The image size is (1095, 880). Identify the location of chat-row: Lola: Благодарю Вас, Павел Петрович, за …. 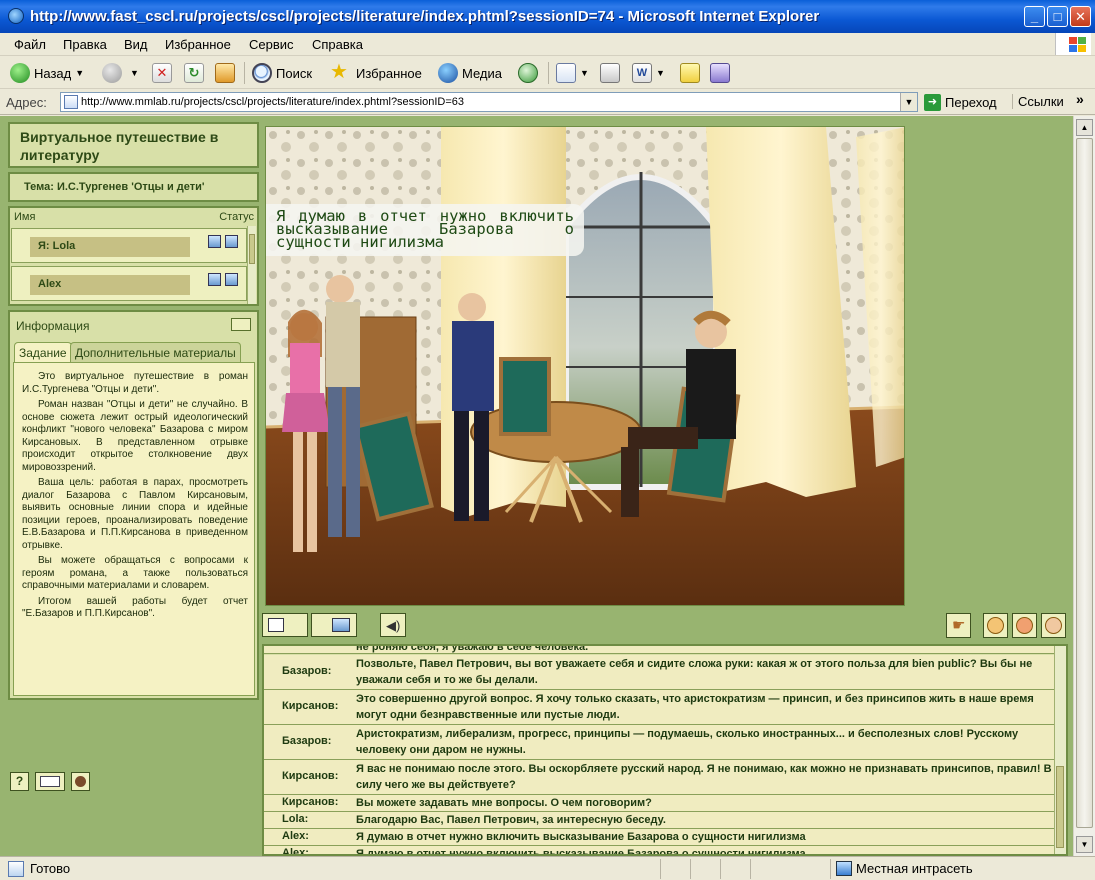
(660, 820).